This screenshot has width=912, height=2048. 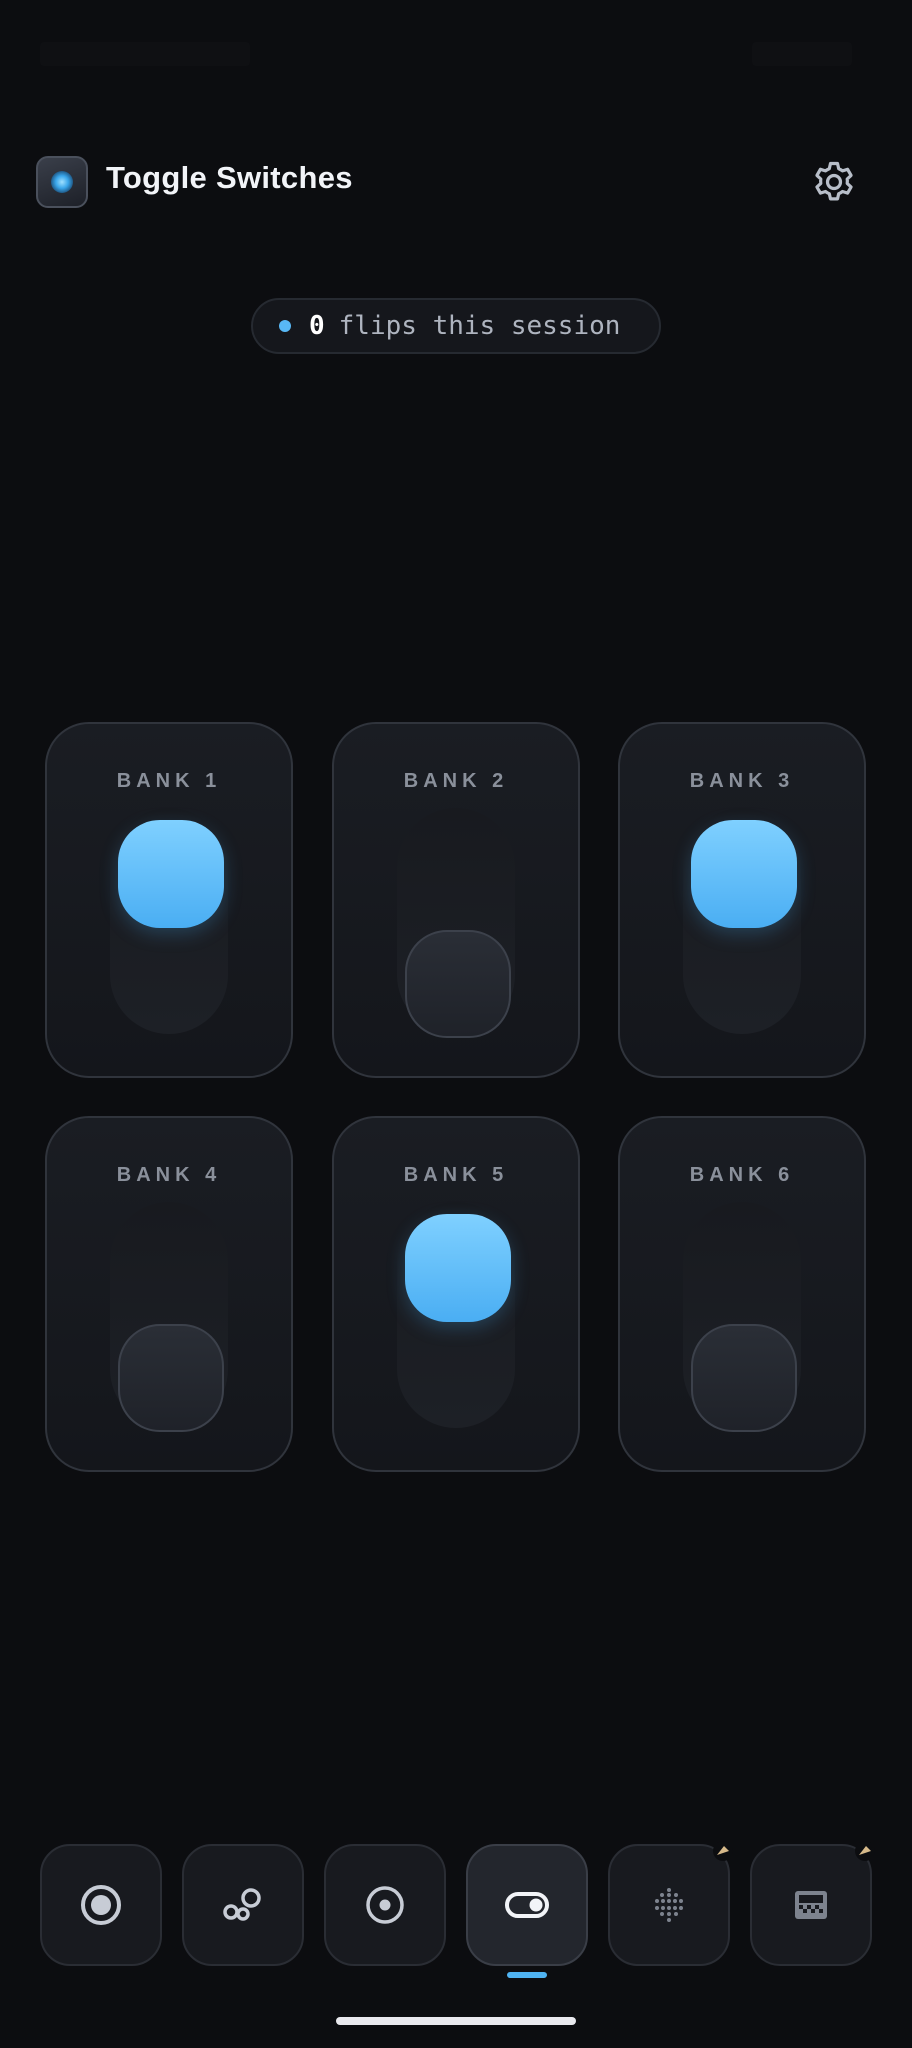 I want to click on logo-dot-icon, so click(x=62, y=182).